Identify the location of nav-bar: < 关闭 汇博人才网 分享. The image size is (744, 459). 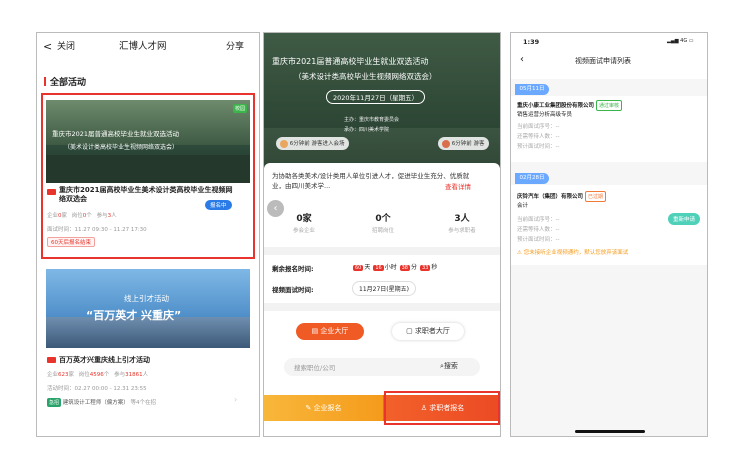
(148, 47).